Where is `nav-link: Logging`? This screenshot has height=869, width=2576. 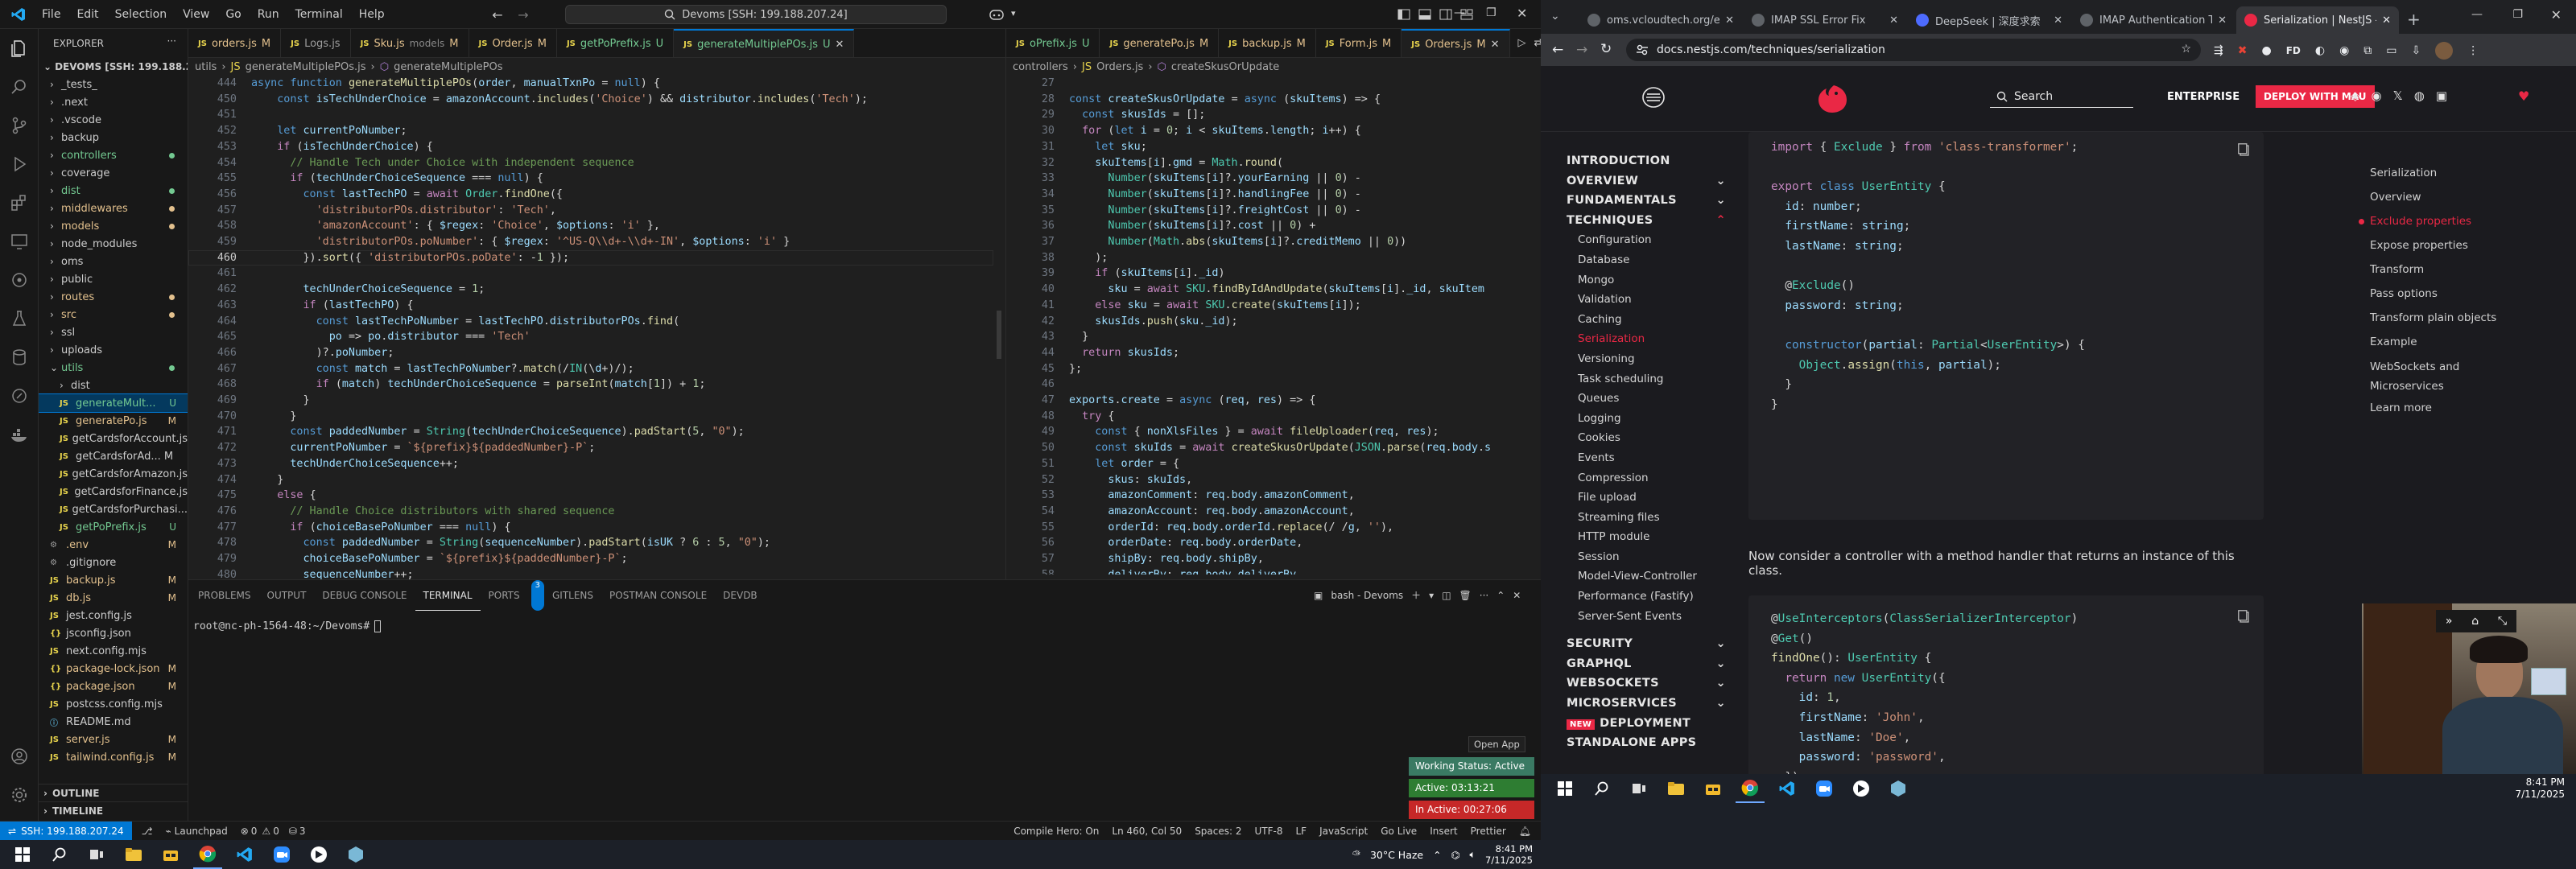 nav-link: Logging is located at coordinates (1647, 419).